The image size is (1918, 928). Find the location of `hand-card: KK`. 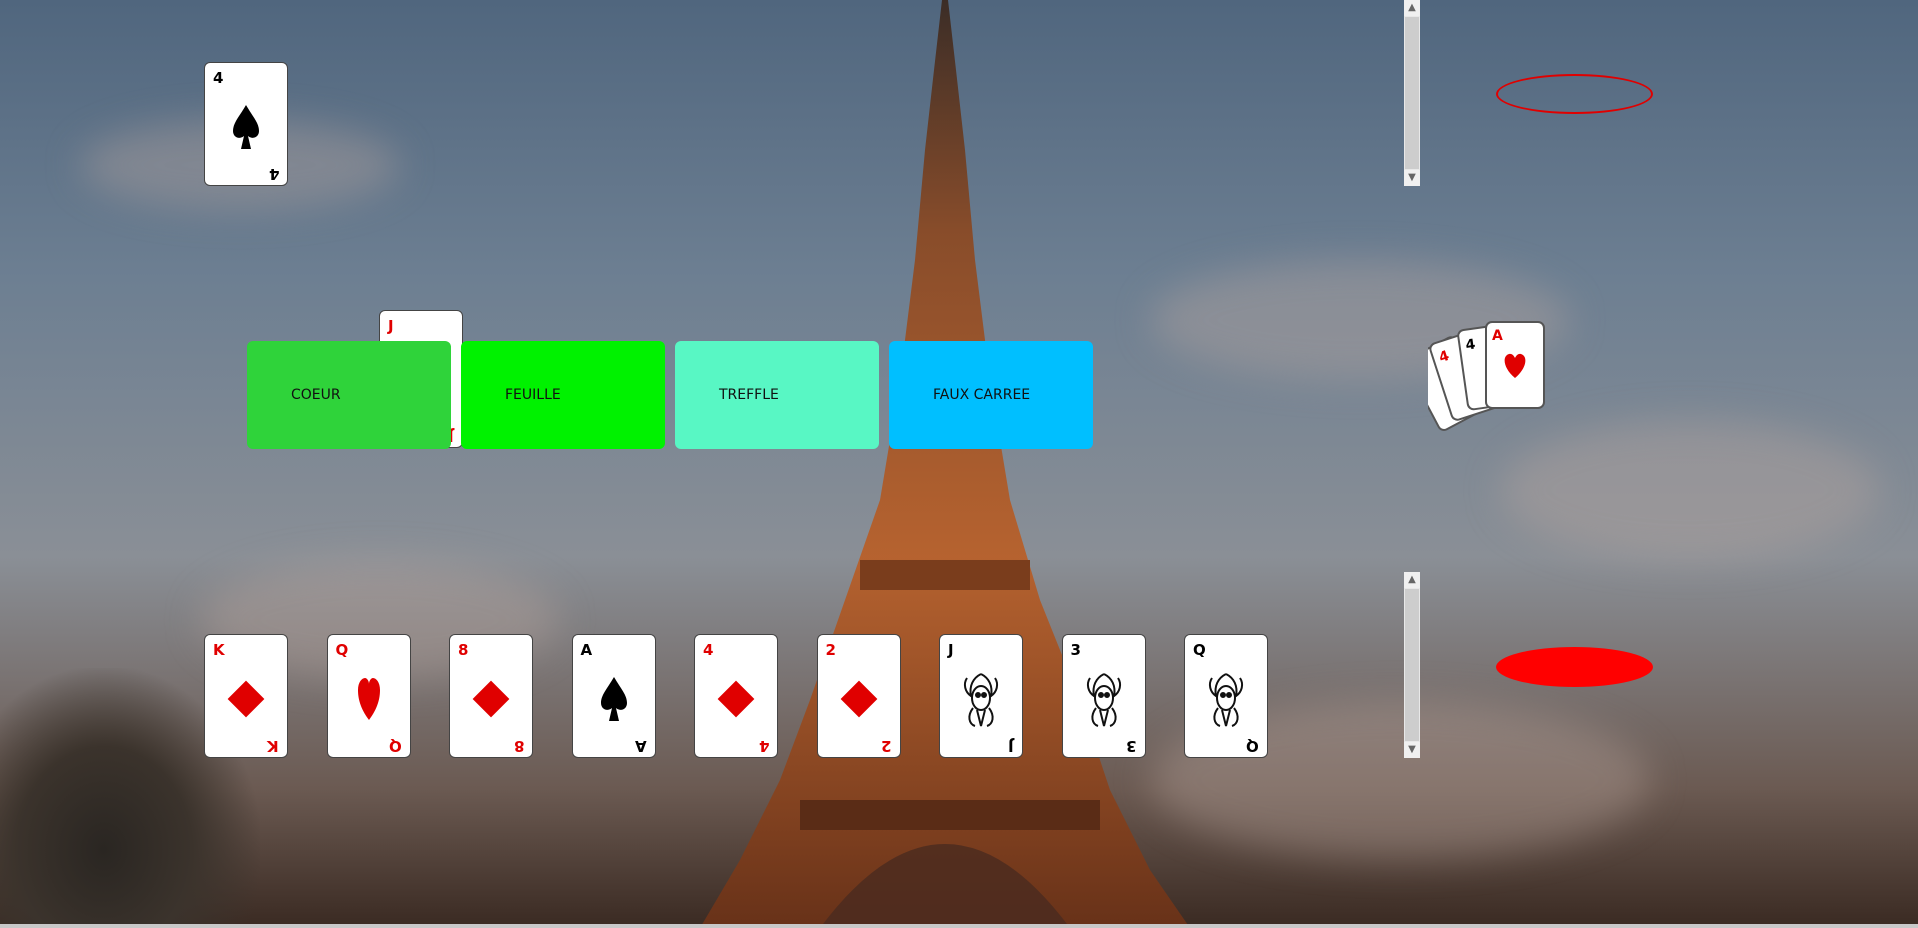

hand-card: KK is located at coordinates (246, 696).